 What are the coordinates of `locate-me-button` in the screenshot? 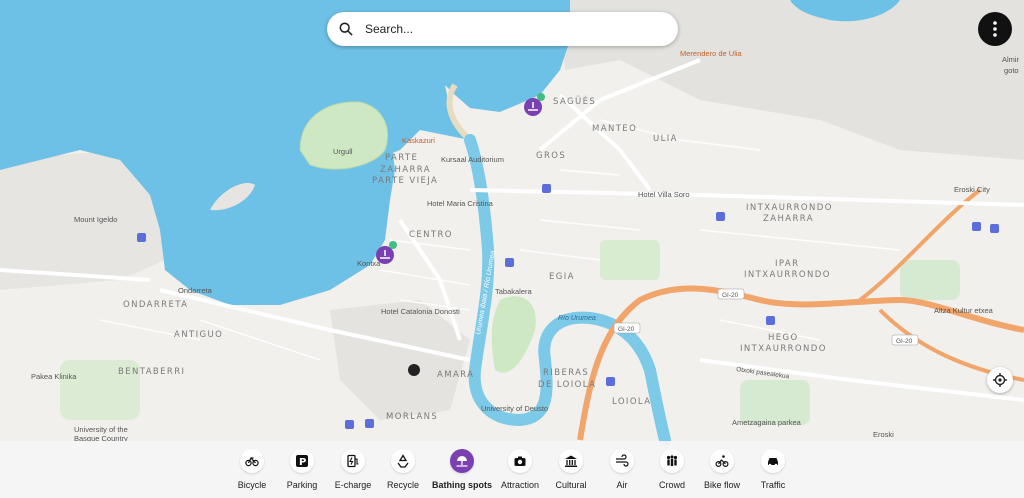 It's located at (1000, 380).